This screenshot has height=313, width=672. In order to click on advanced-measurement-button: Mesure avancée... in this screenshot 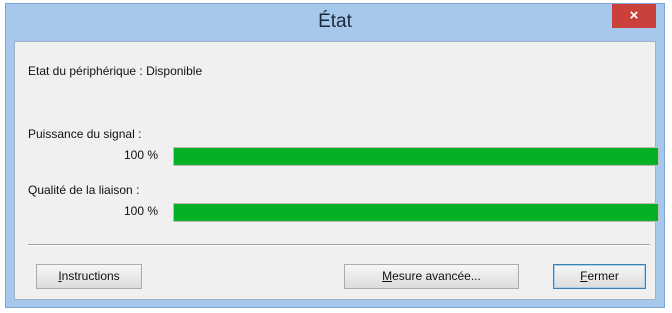, I will do `click(431, 276)`.